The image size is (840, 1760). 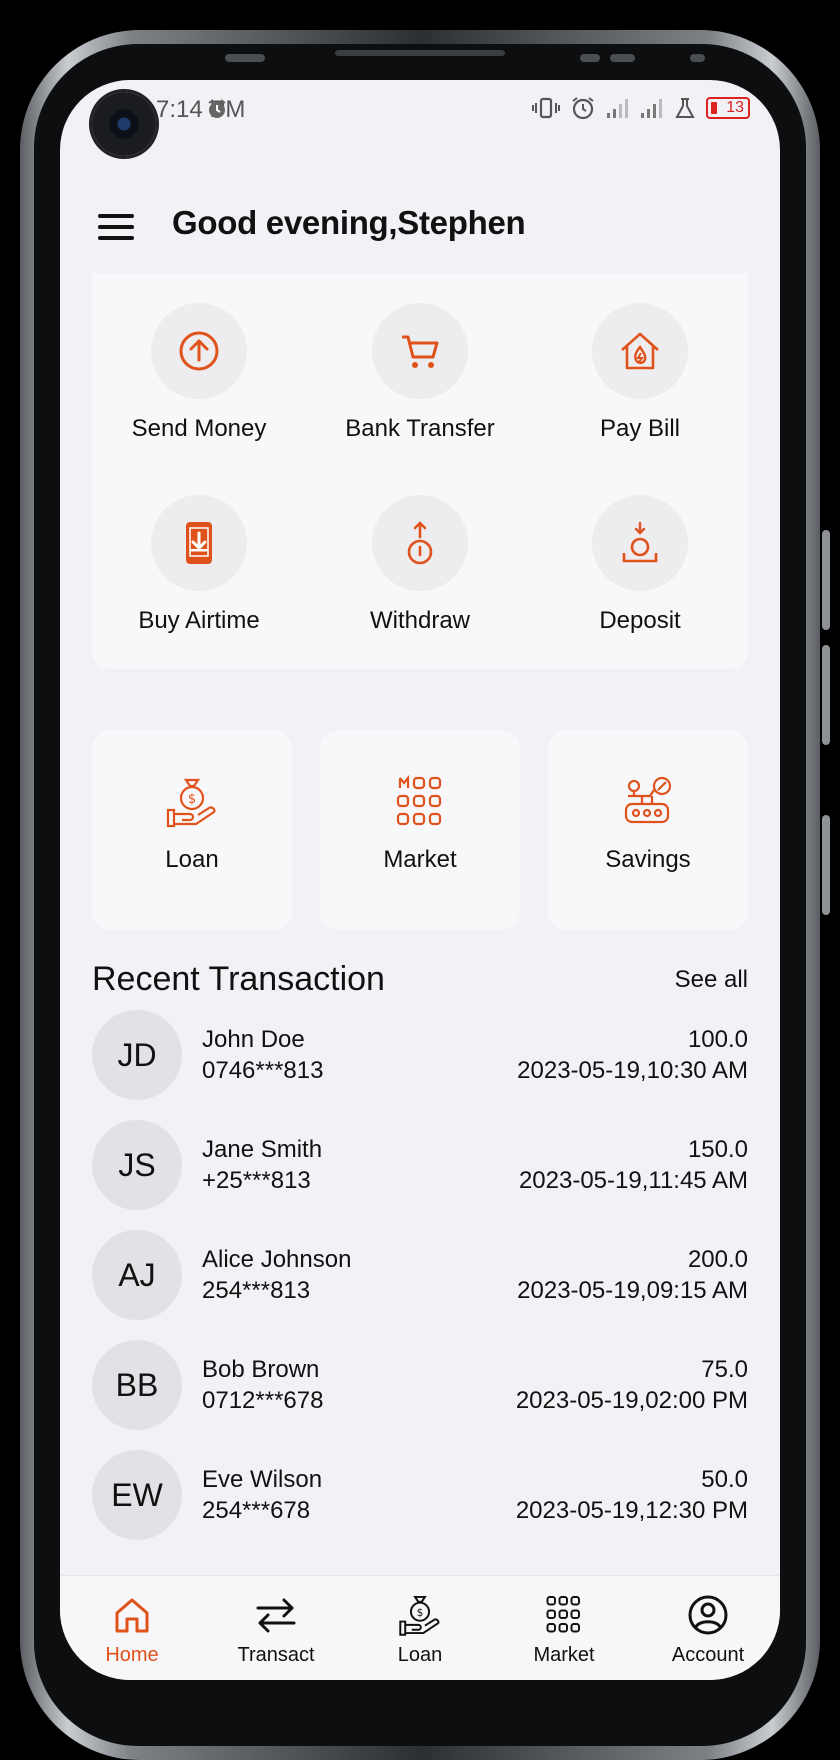 I want to click on tile-label: Loan, so click(x=192, y=859).